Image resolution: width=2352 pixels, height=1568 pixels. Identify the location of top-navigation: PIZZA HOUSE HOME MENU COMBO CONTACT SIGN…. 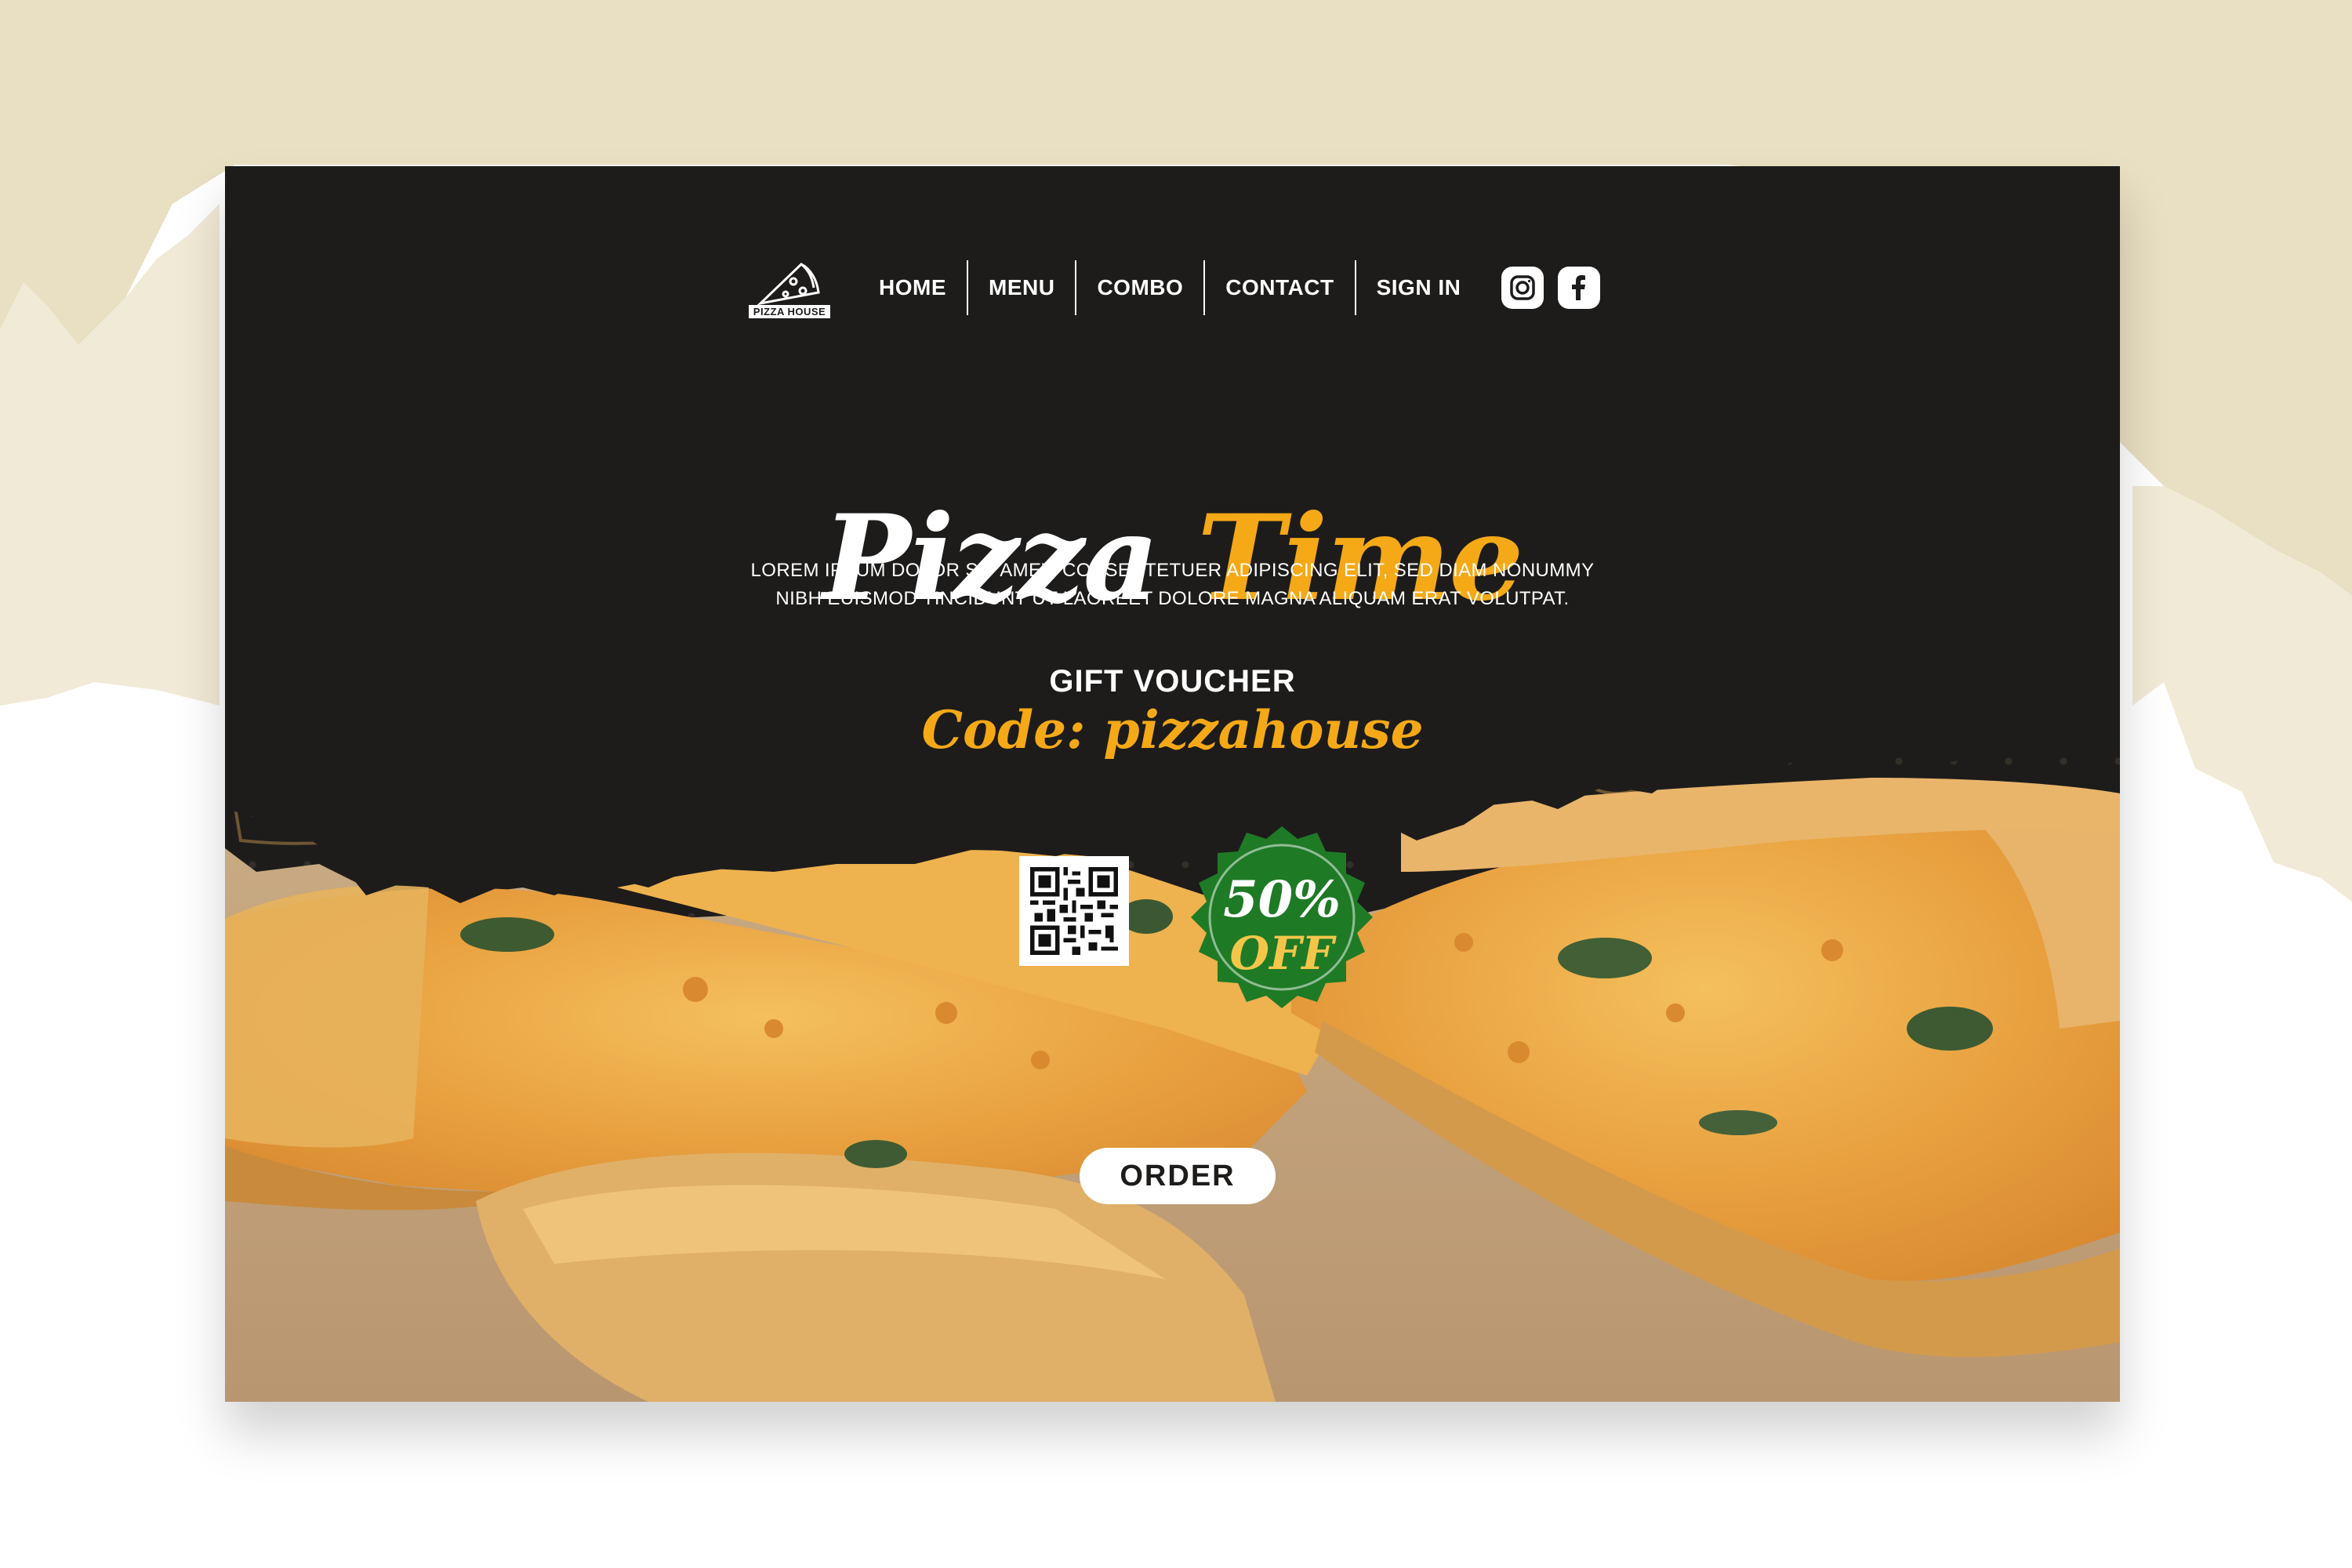
(1173, 288).